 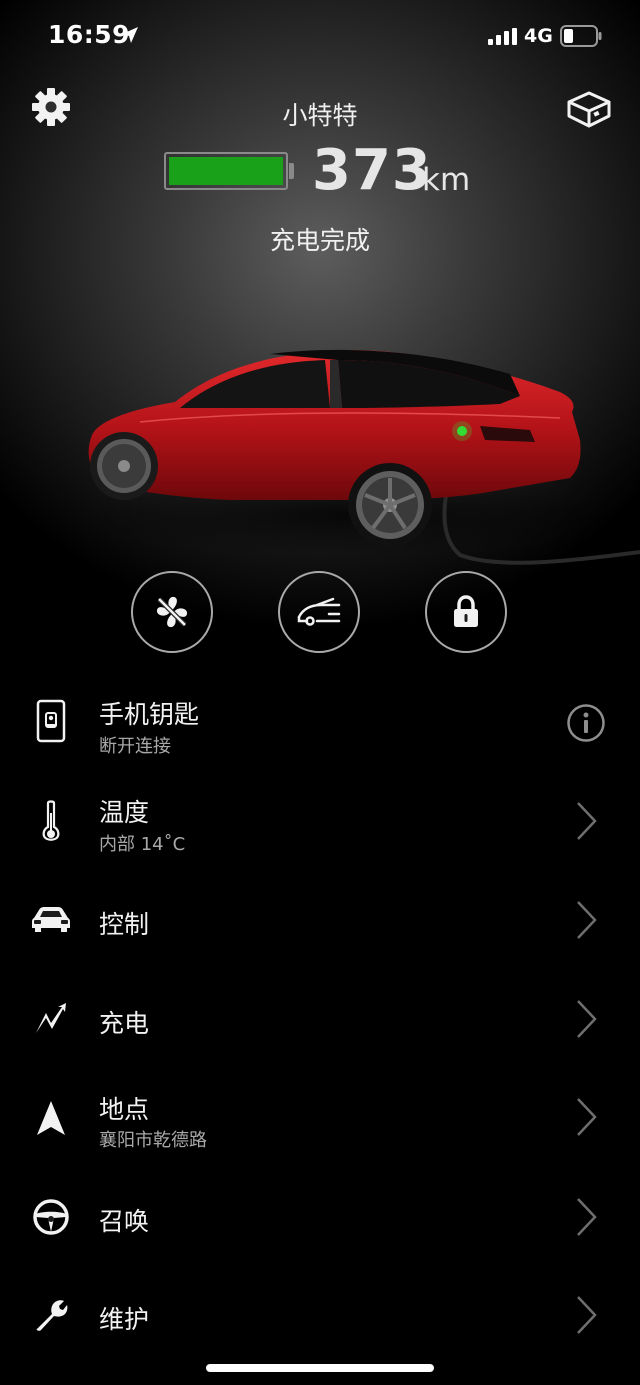 I want to click on menu-row-location: 地点 襄阳市乾德路, so click(x=320, y=1133).